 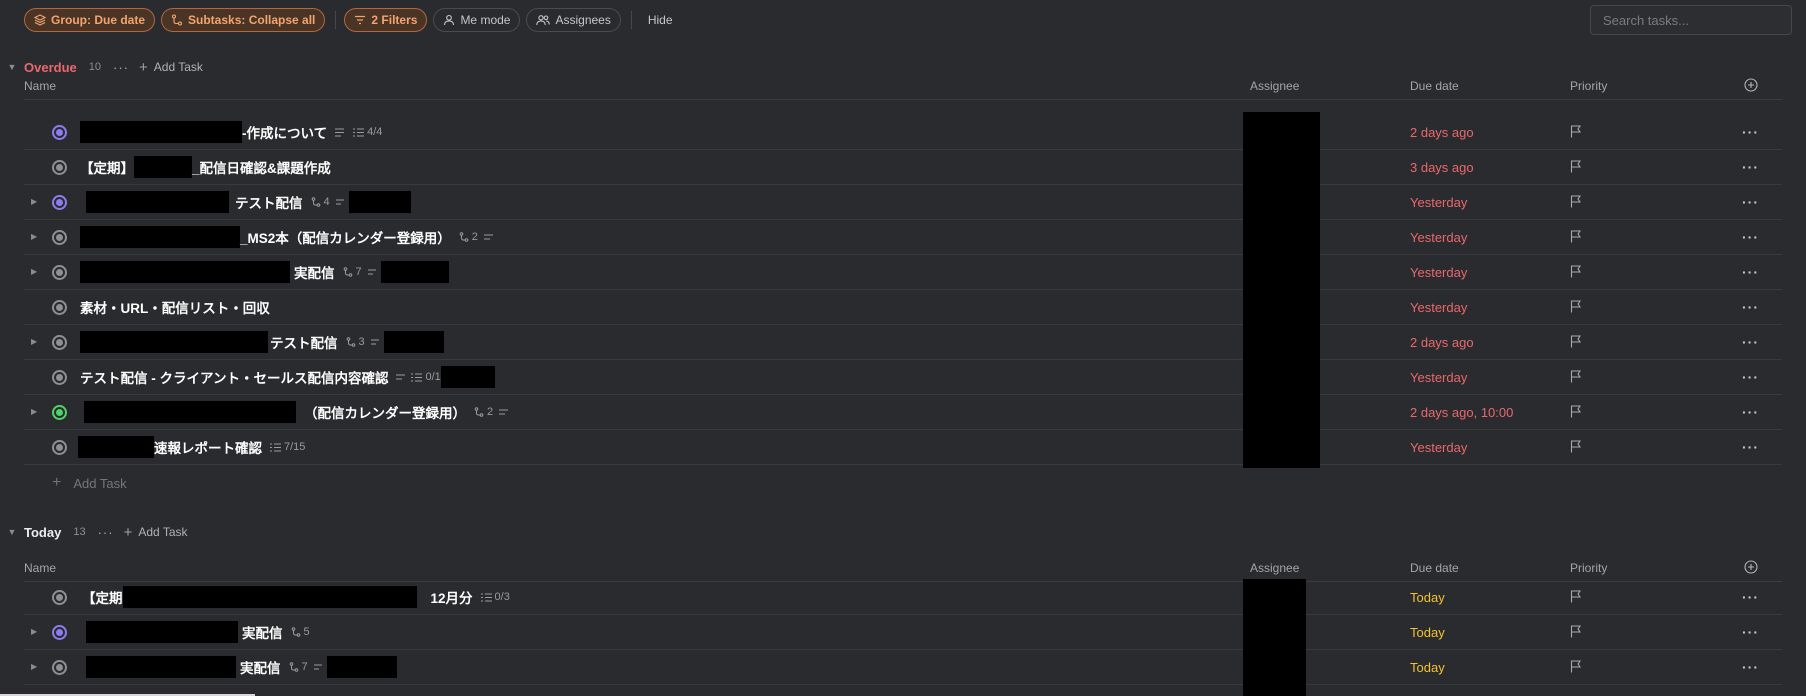 What do you see at coordinates (903, 447) in the screenshot?
I see `table-row: 速報レポート確認 7/15 Yesterday ···` at bounding box center [903, 447].